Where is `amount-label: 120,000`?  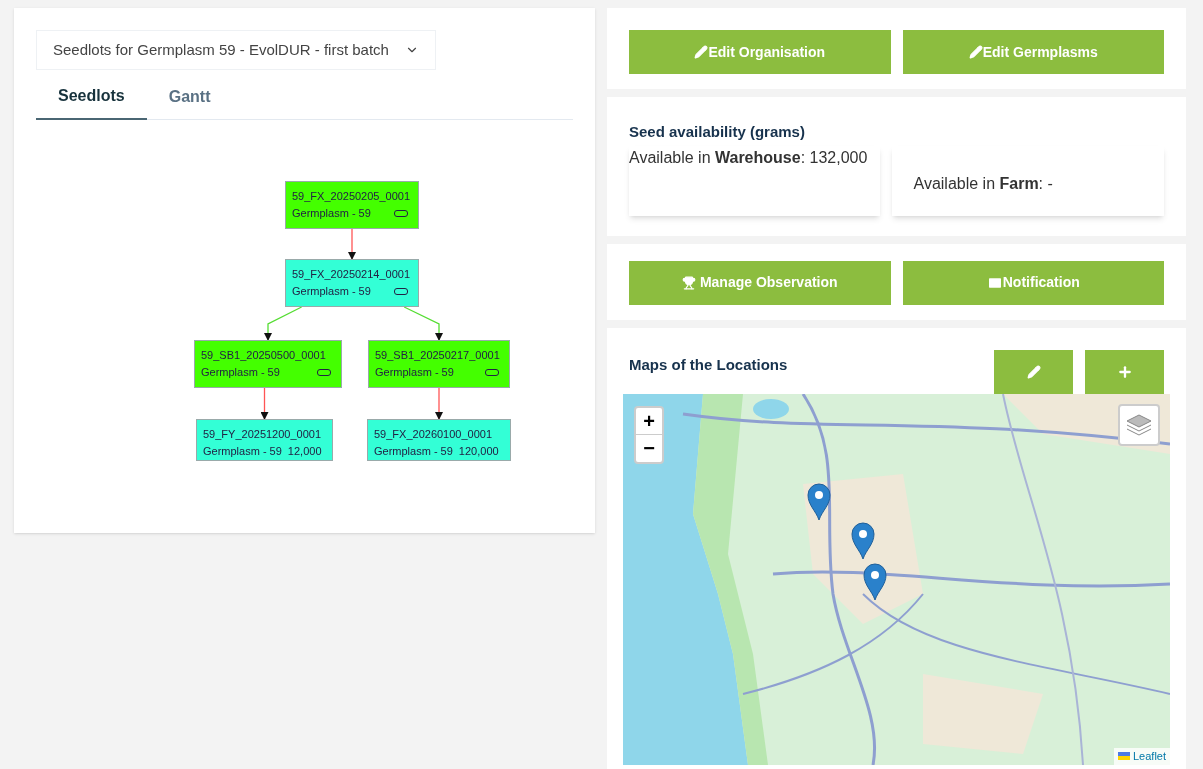 amount-label: 120,000 is located at coordinates (478, 451).